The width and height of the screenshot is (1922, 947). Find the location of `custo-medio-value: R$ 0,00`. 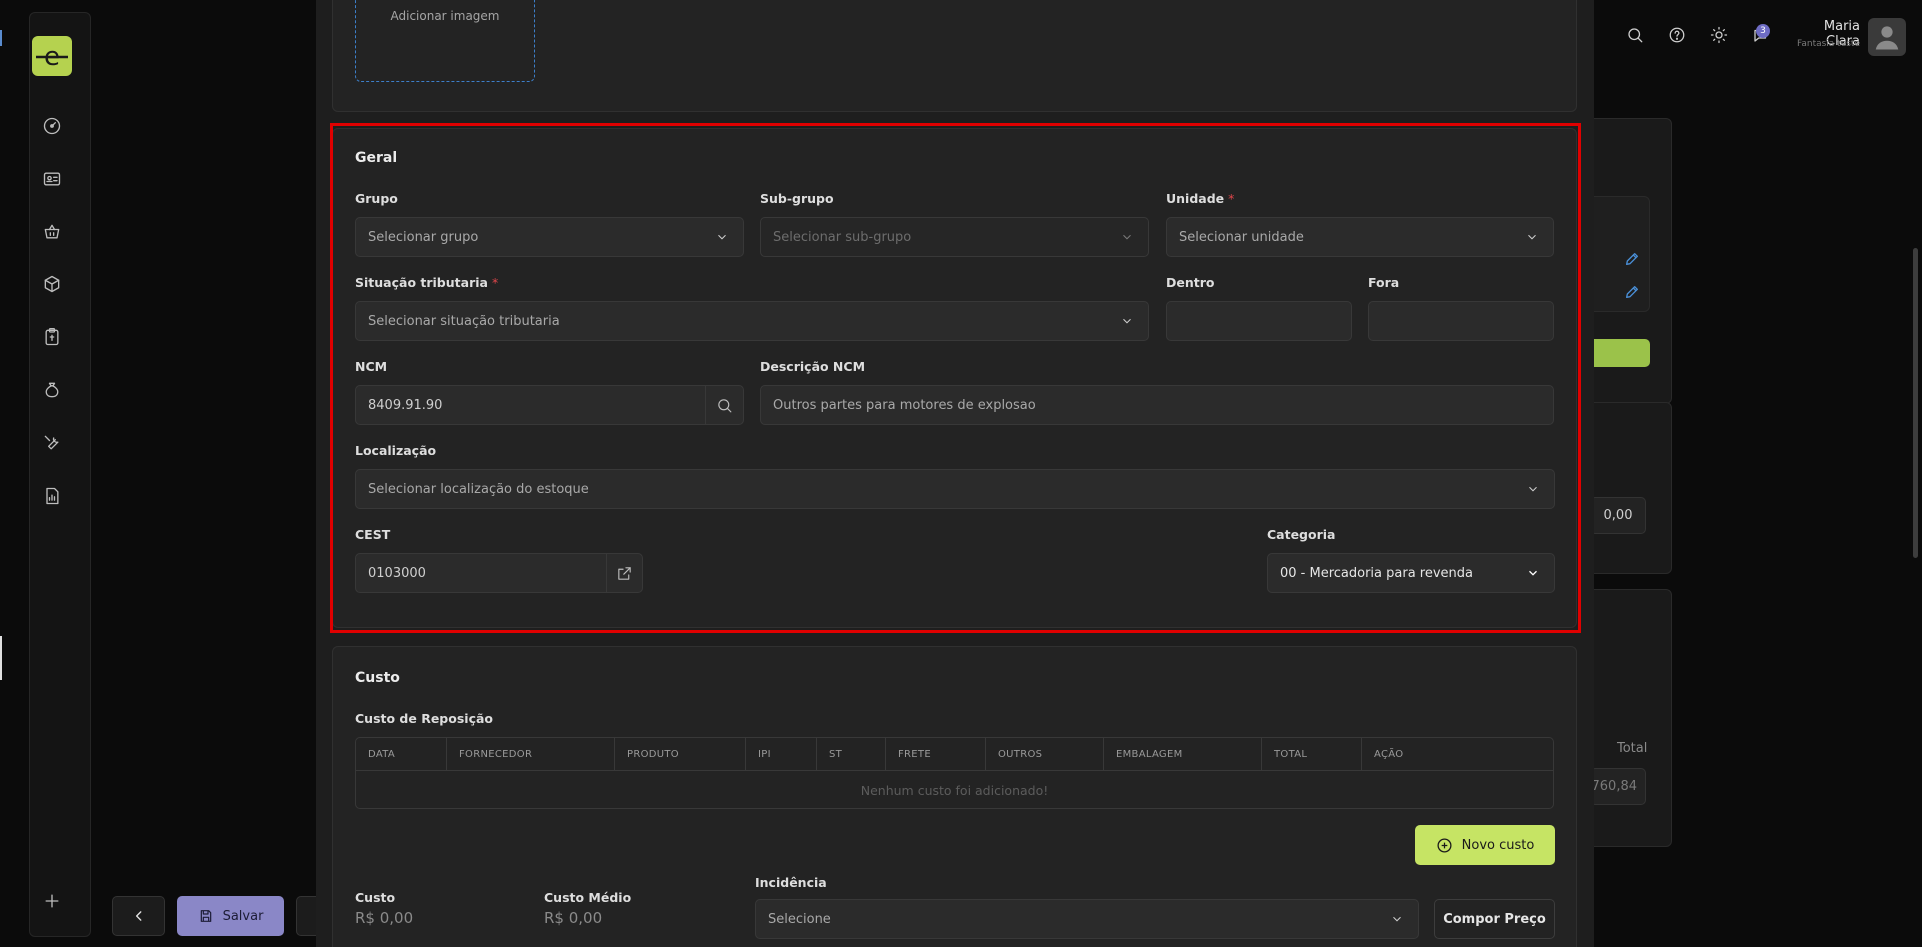

custo-medio-value: R$ 0,00 is located at coordinates (573, 918).